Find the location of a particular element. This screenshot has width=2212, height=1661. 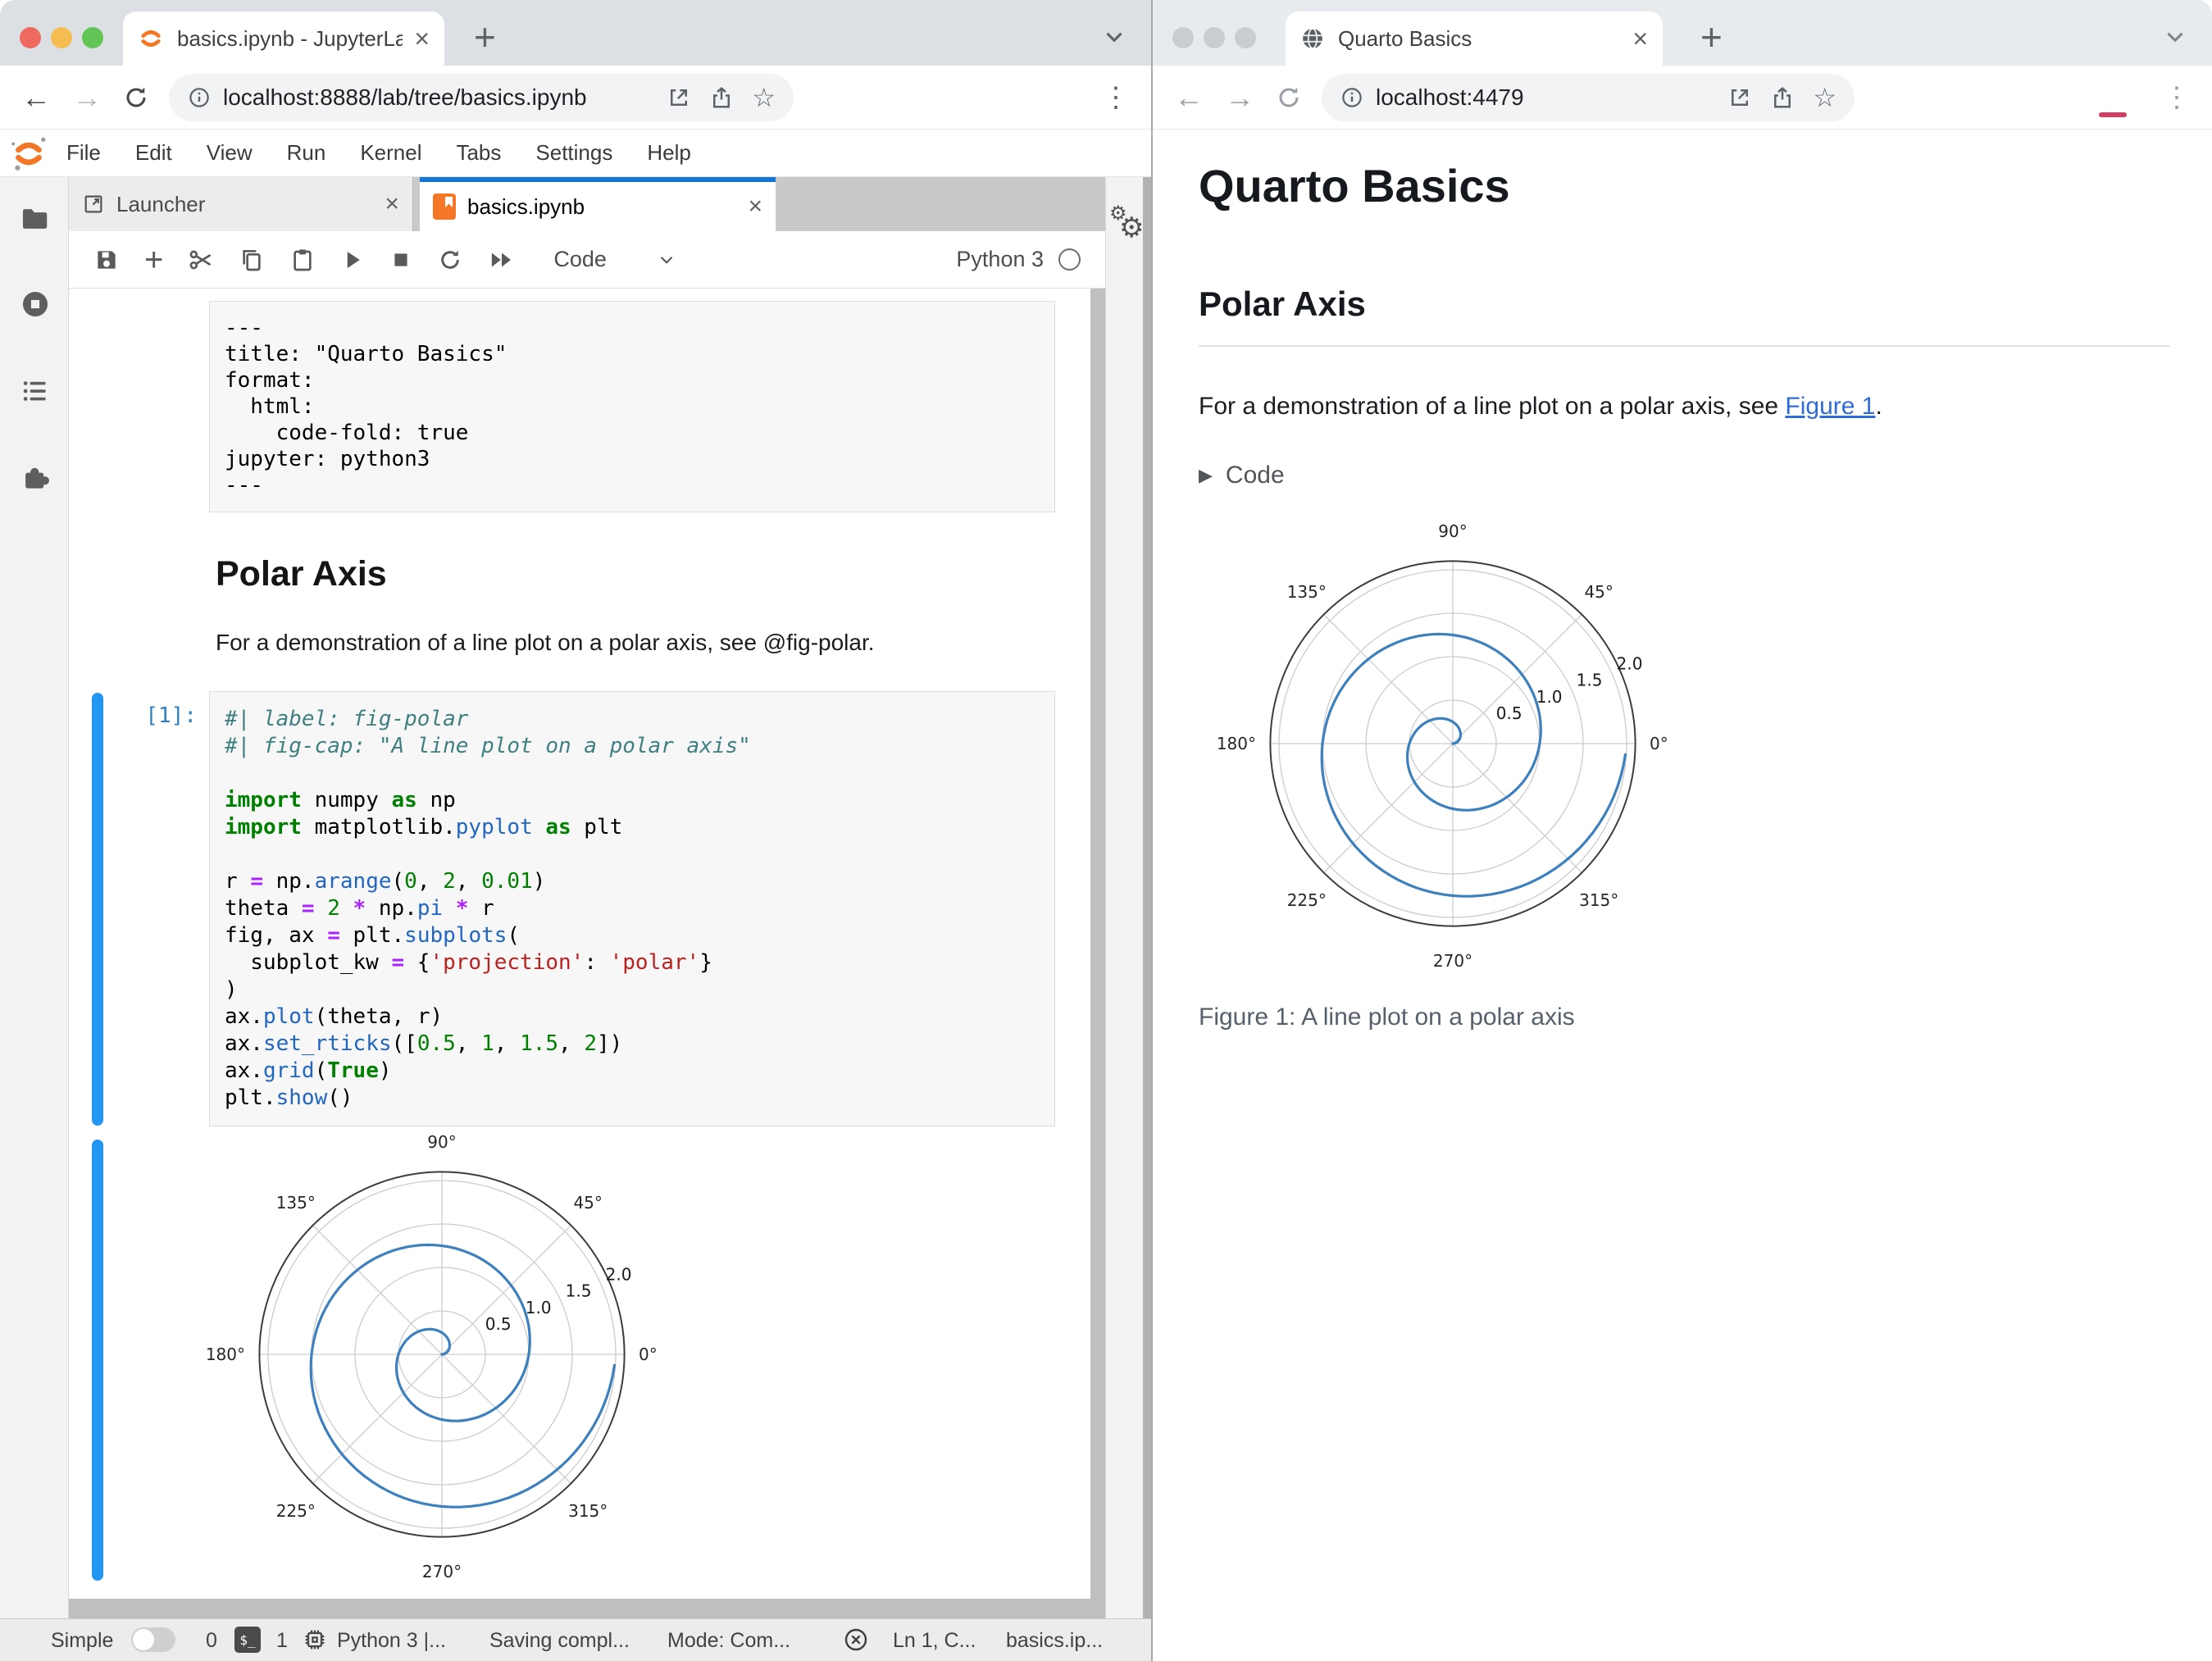

browser-tab-quarto: Quarto Basics × is located at coordinates (1475, 38).